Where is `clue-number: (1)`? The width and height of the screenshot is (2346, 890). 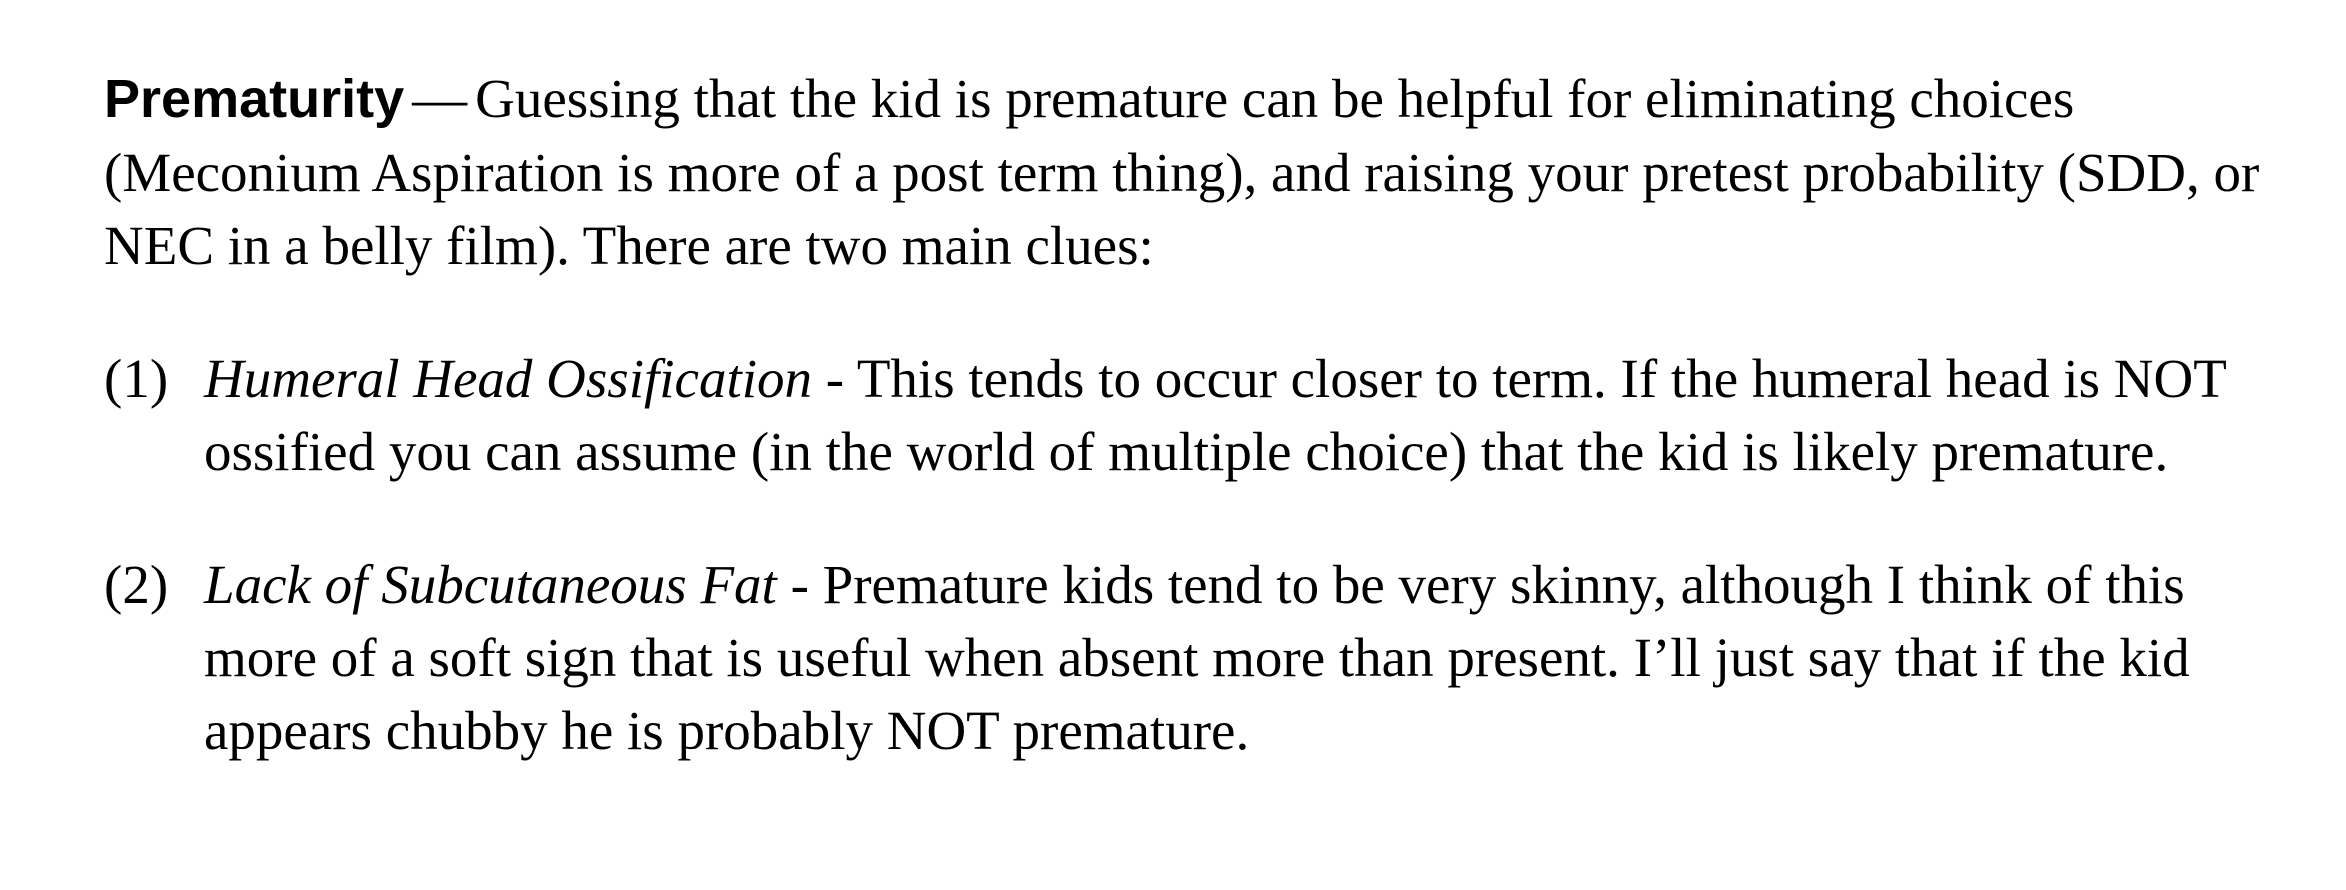
clue-number: (1) is located at coordinates (136, 378).